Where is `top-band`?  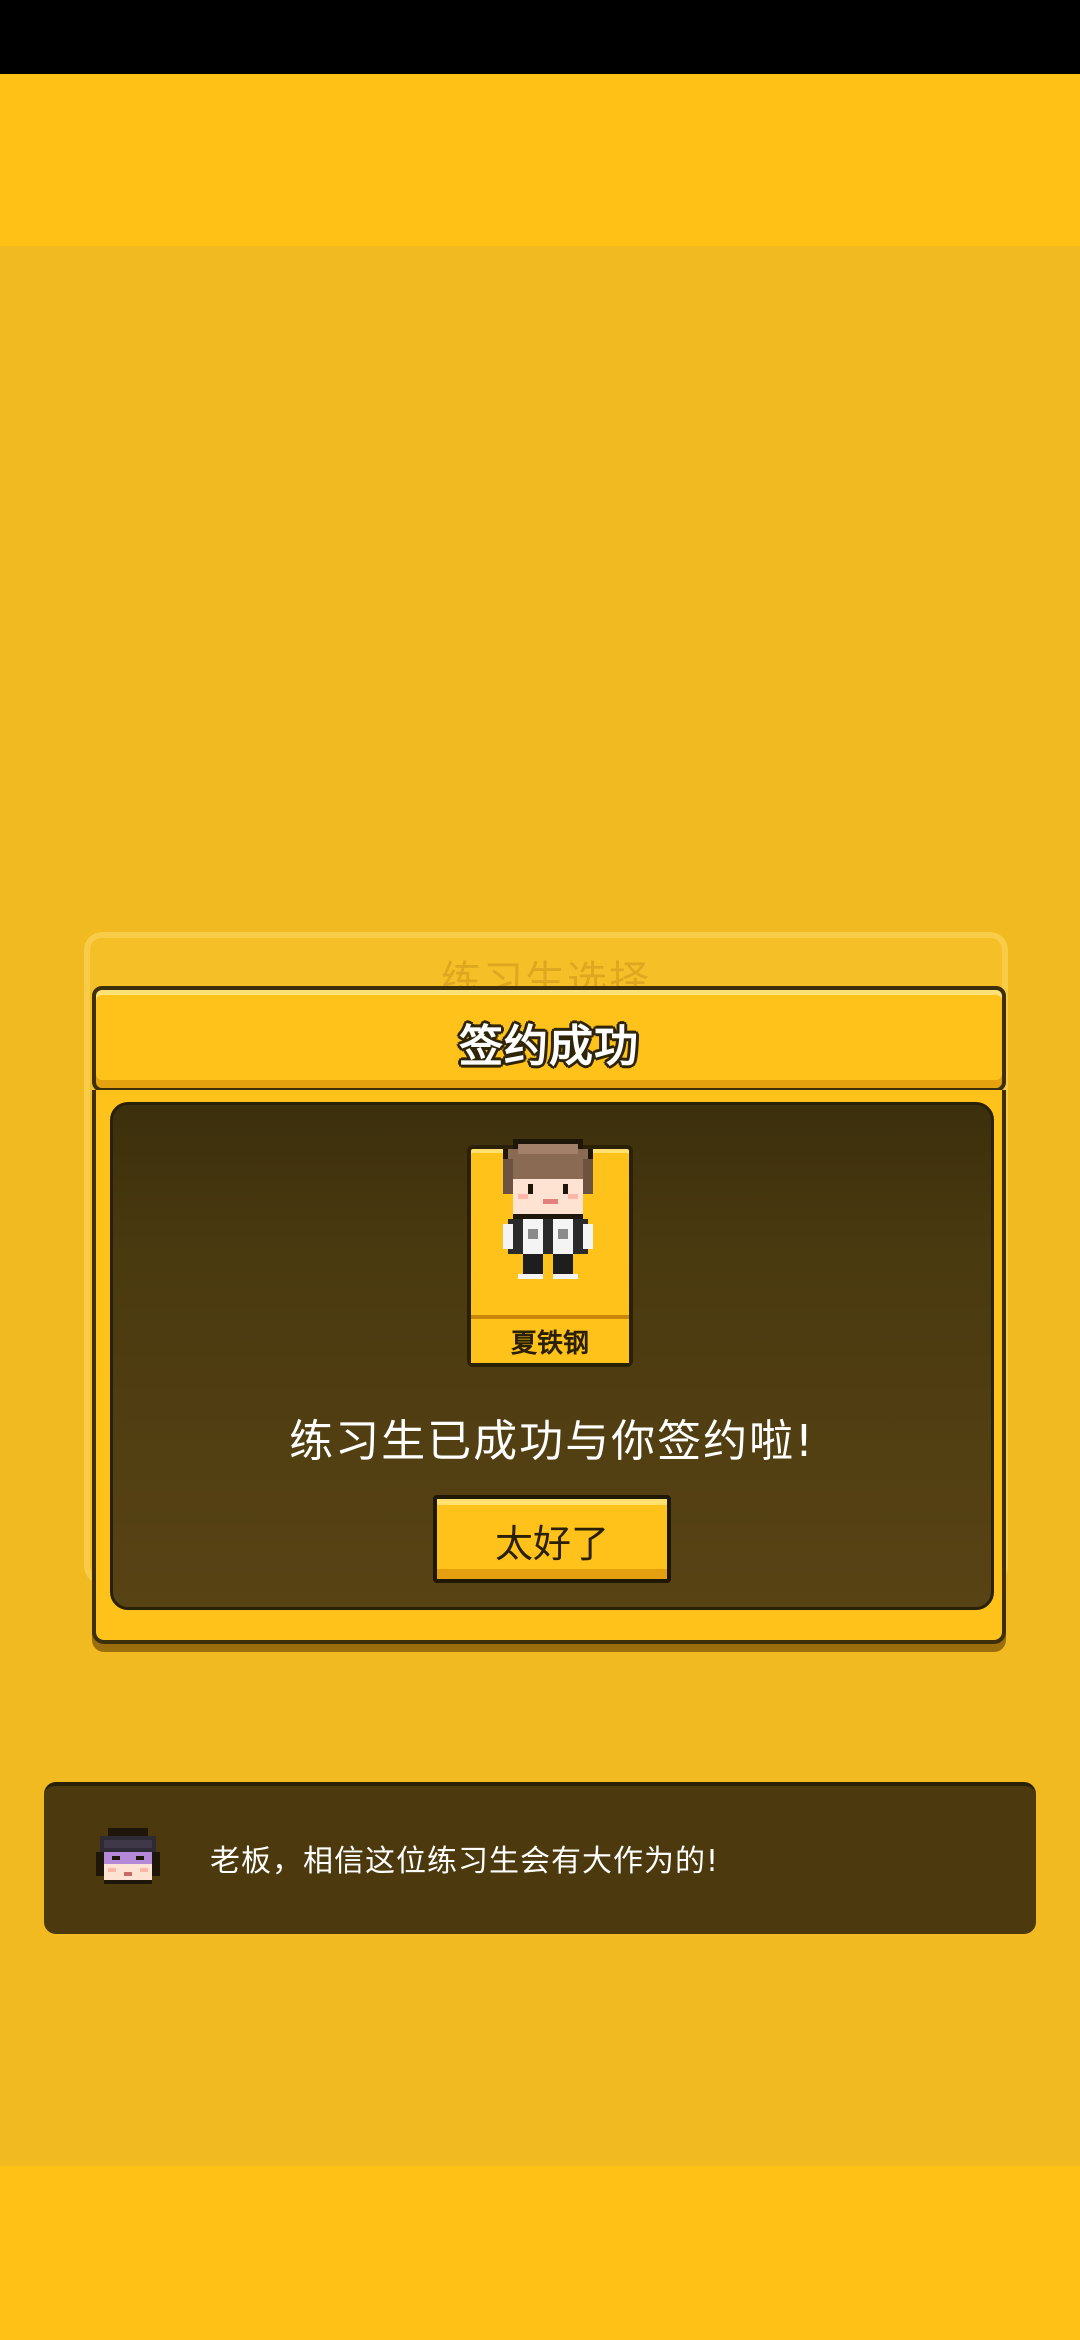 top-band is located at coordinates (540, 160).